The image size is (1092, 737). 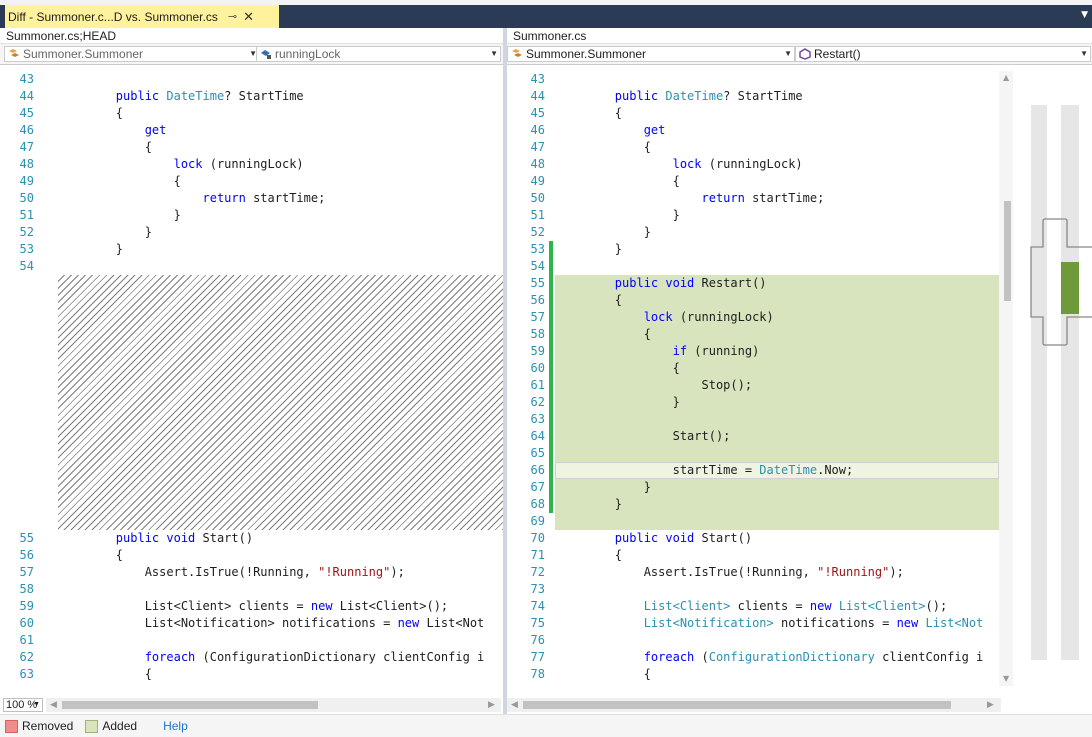 I want to click on left-horizontal-scrollbar: ◀ ▶, so click(x=273, y=705).